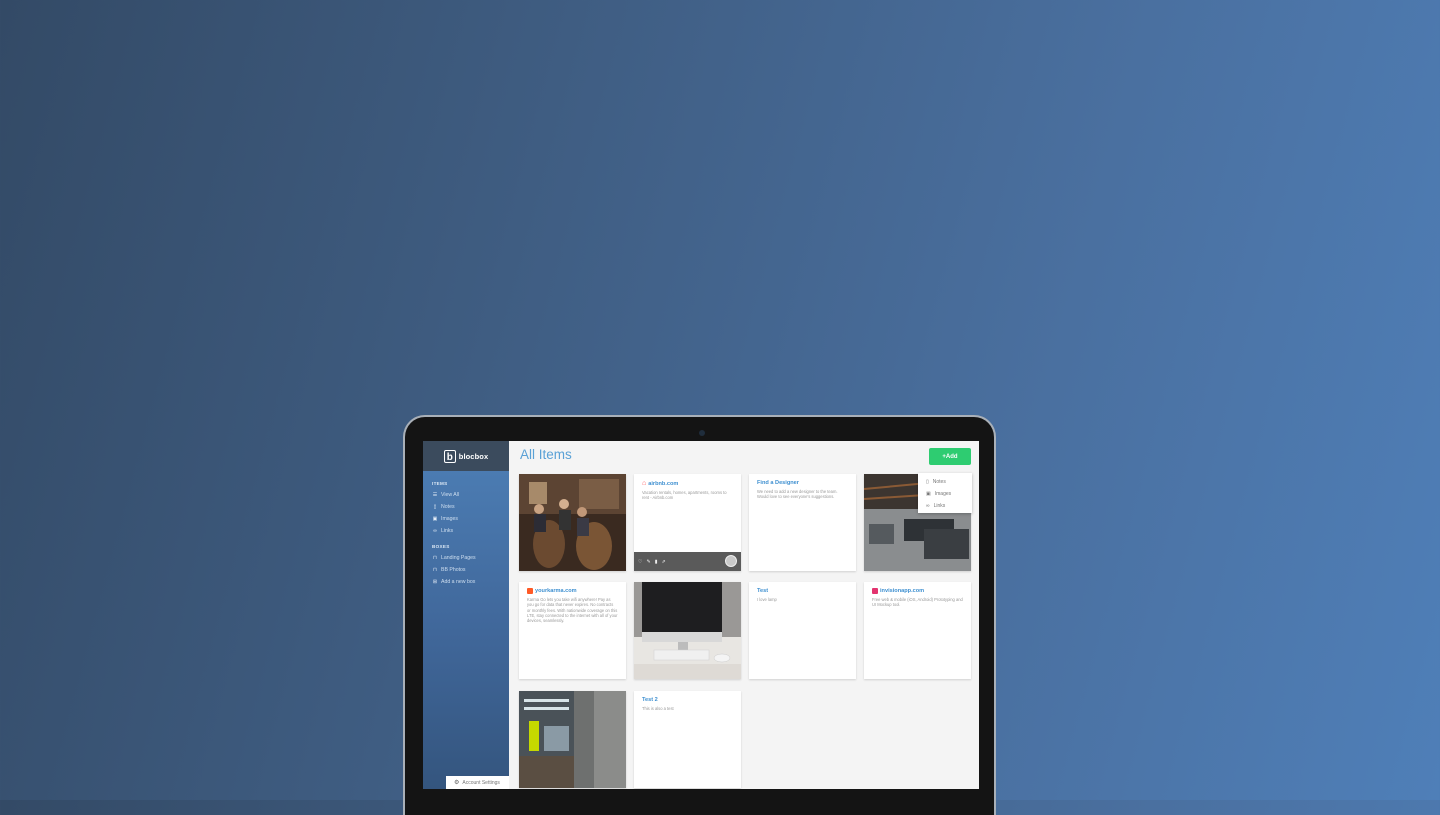  Describe the element at coordinates (687, 739) in the screenshot. I see `note-card-test-2: Test 2 This is also a test` at that location.